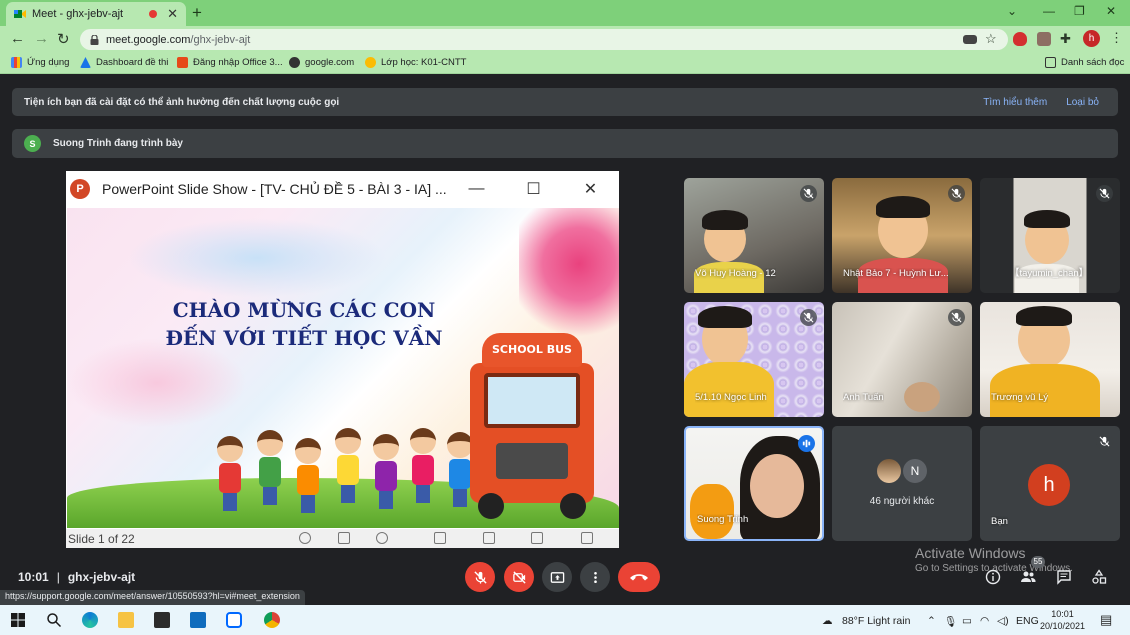  Describe the element at coordinates (863, 397) in the screenshot. I see `participant-name: Anh Tuấn` at that location.